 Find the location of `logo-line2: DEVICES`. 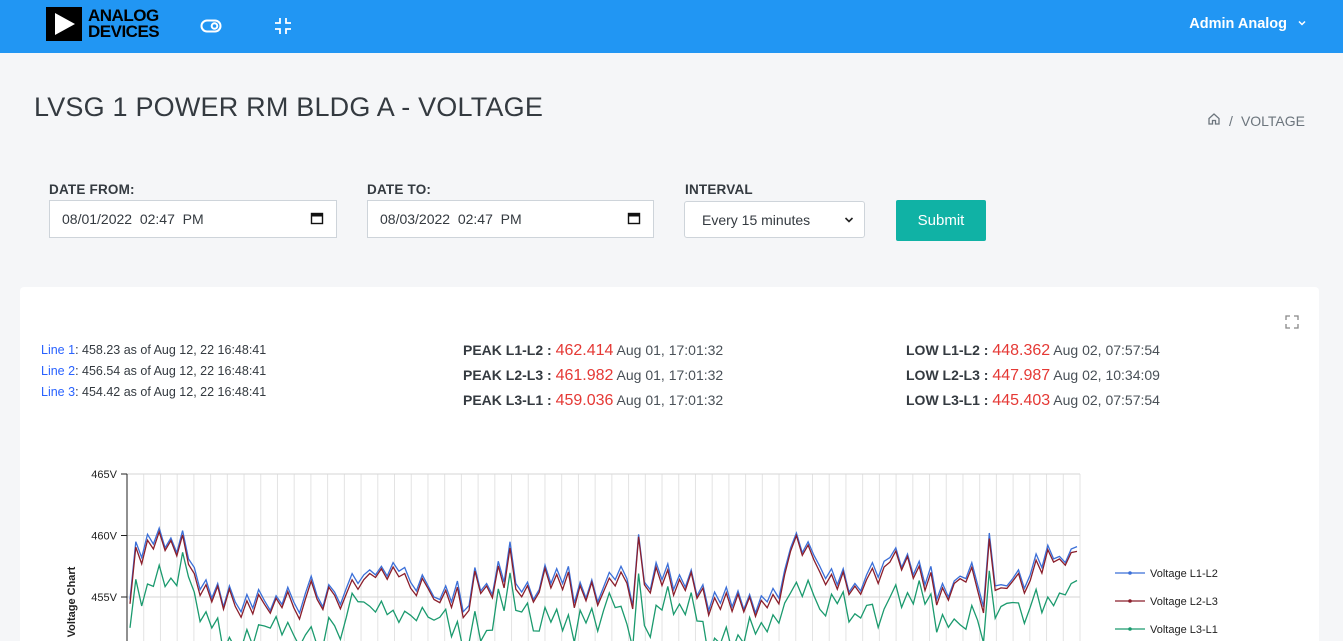

logo-line2: DEVICES is located at coordinates (124, 31).